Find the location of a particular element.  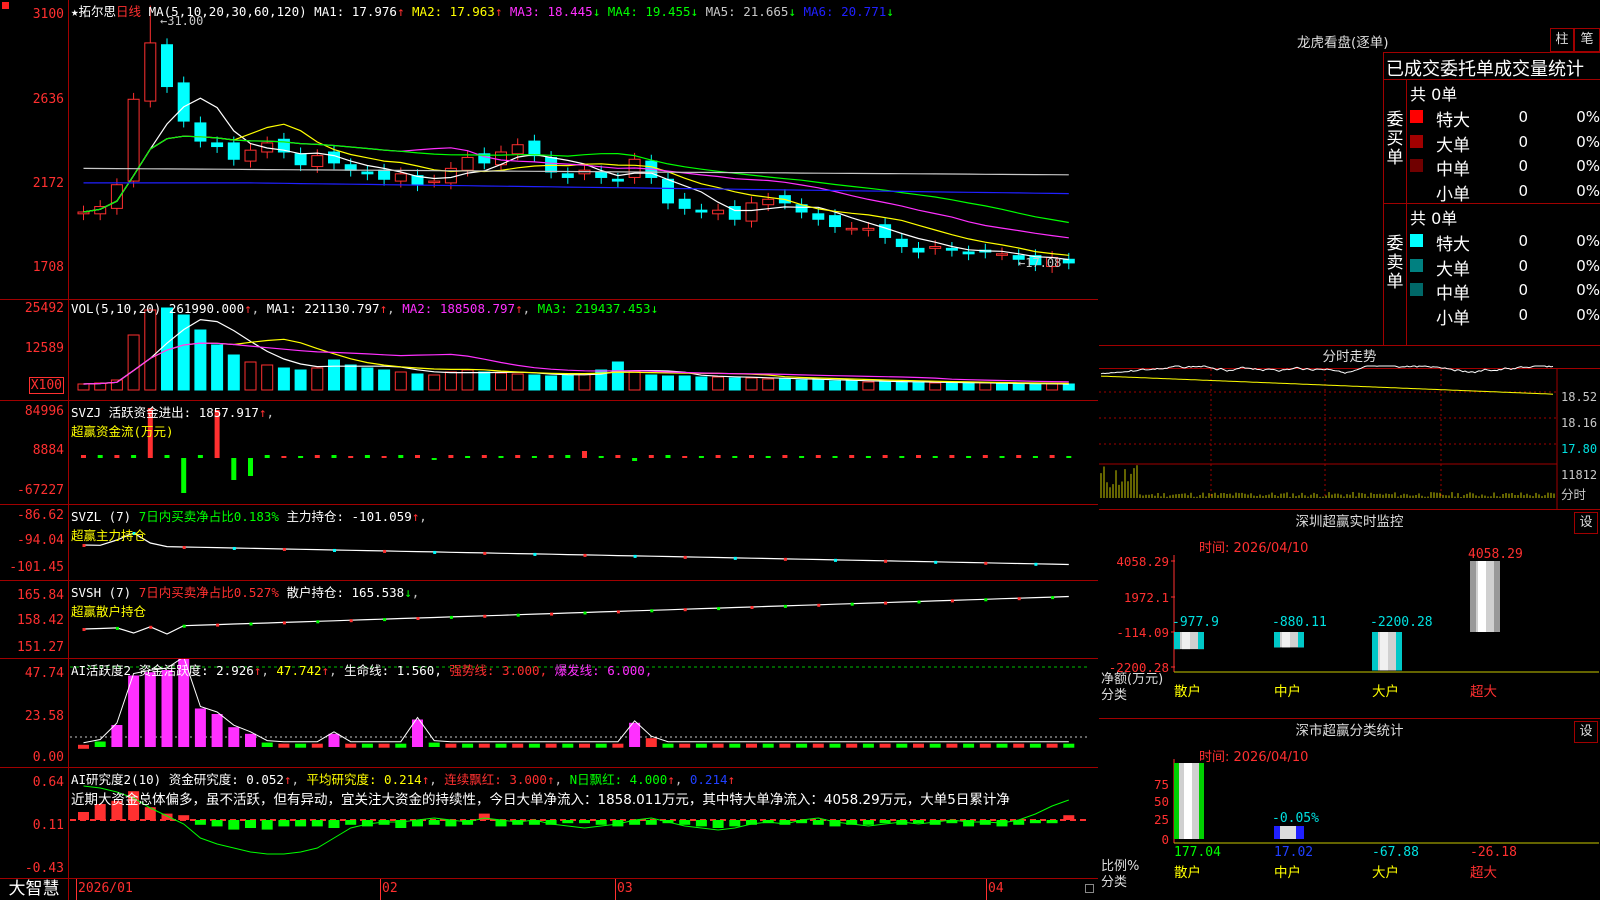

monitor-bar-edge is located at coordinates (1177, 641).